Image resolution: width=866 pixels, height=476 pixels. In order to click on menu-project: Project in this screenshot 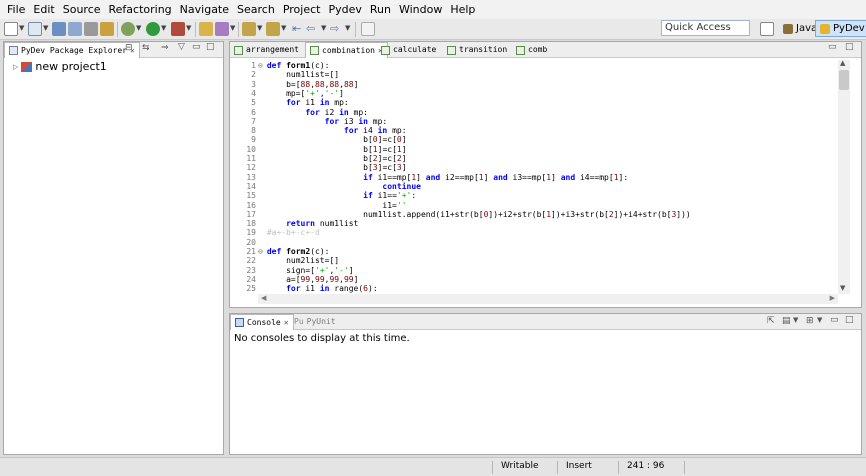, I will do `click(302, 9)`.